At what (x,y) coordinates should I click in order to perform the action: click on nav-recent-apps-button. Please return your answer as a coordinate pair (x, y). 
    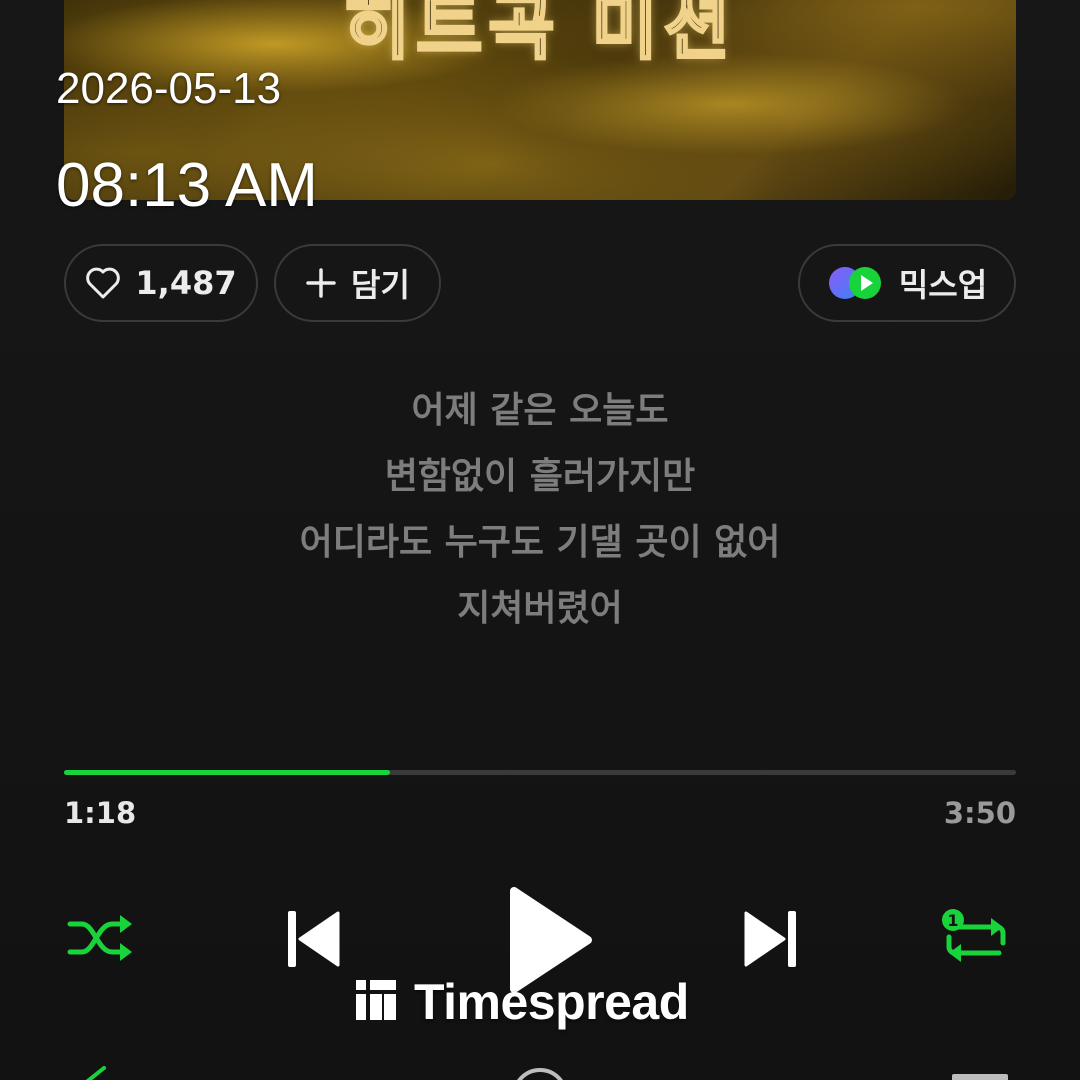
    Looking at the image, I should click on (980, 1077).